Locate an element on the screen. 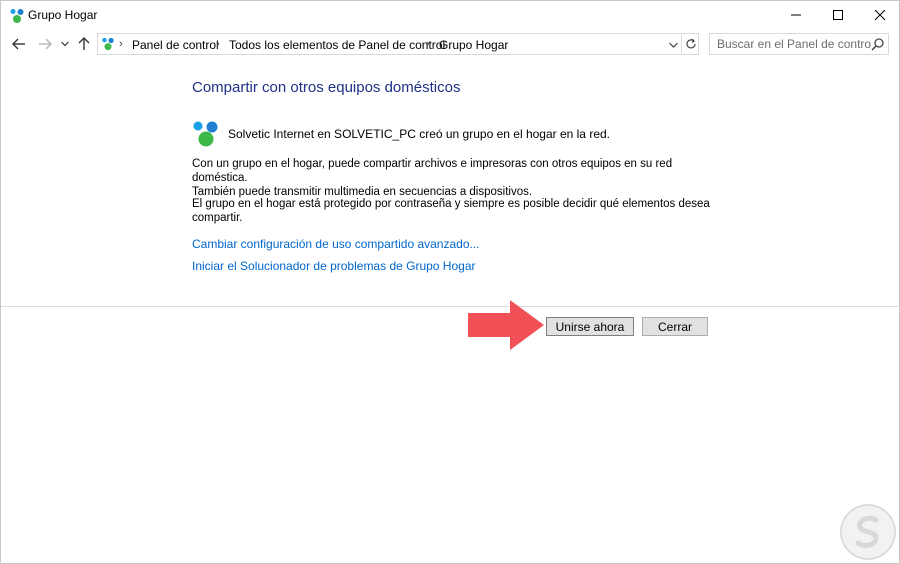 This screenshot has height=564, width=900. back-button is located at coordinates (19, 44).